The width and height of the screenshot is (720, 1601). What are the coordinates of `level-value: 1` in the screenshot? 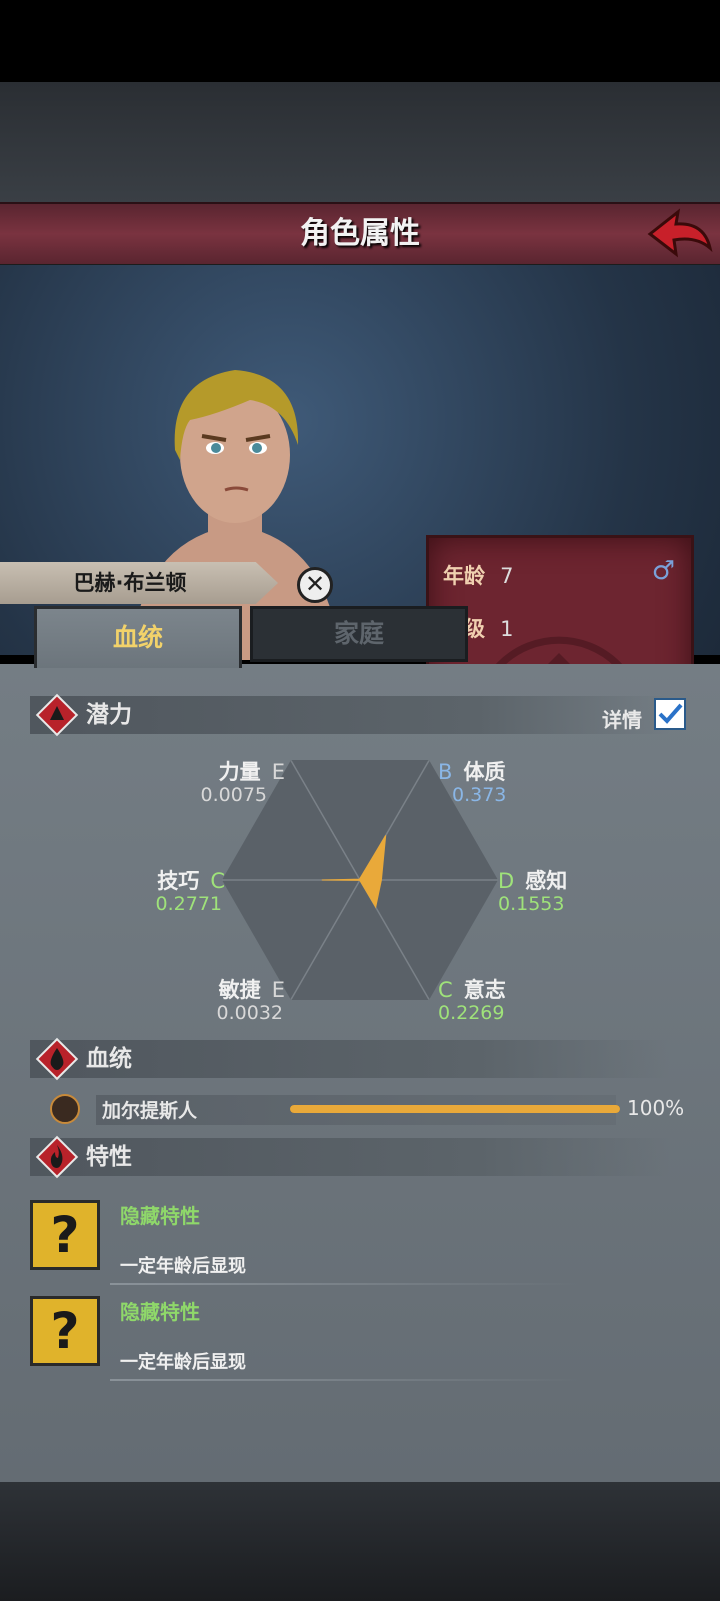 It's located at (507, 629).